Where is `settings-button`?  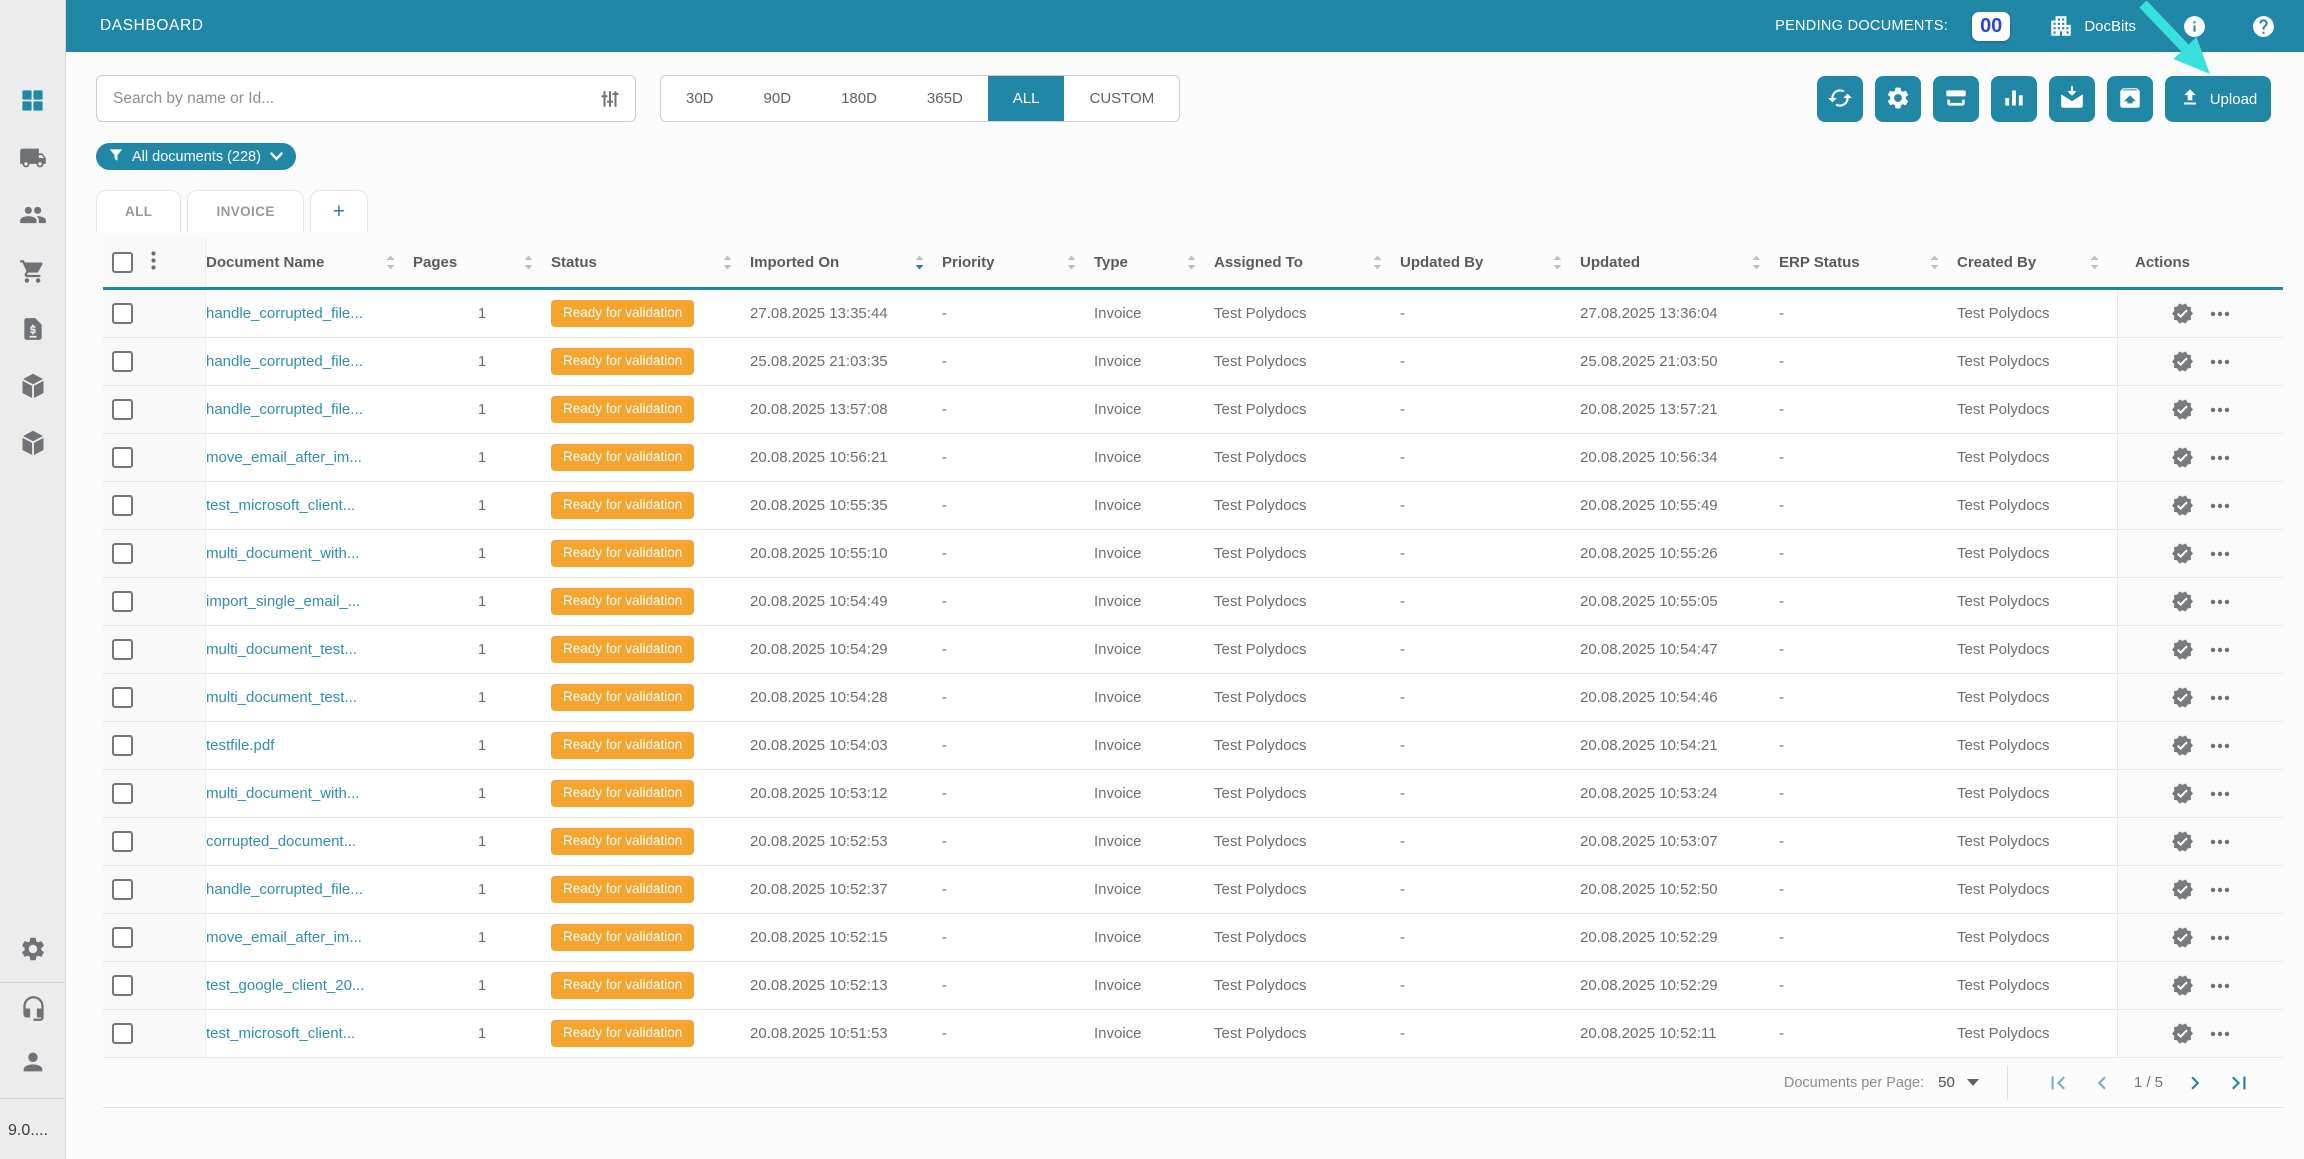
settings-button is located at coordinates (1898, 99).